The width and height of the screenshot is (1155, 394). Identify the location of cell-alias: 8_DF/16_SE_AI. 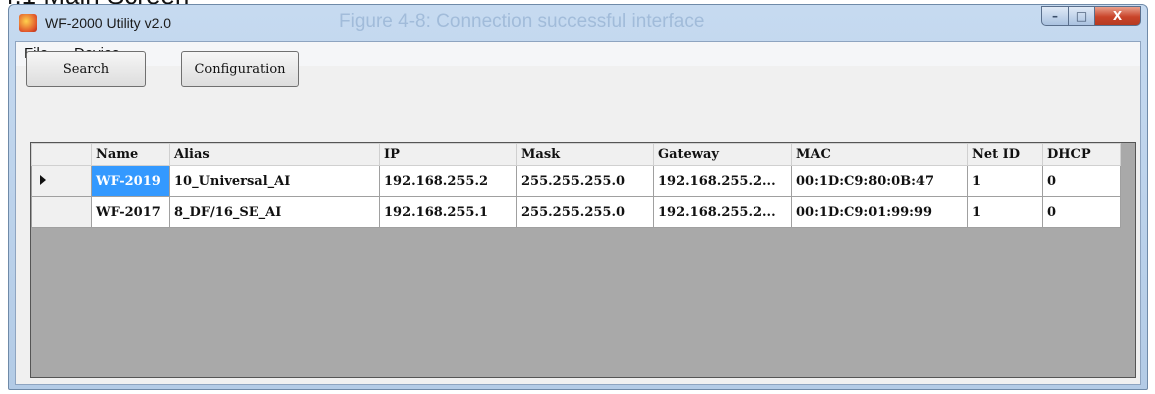
(274, 212).